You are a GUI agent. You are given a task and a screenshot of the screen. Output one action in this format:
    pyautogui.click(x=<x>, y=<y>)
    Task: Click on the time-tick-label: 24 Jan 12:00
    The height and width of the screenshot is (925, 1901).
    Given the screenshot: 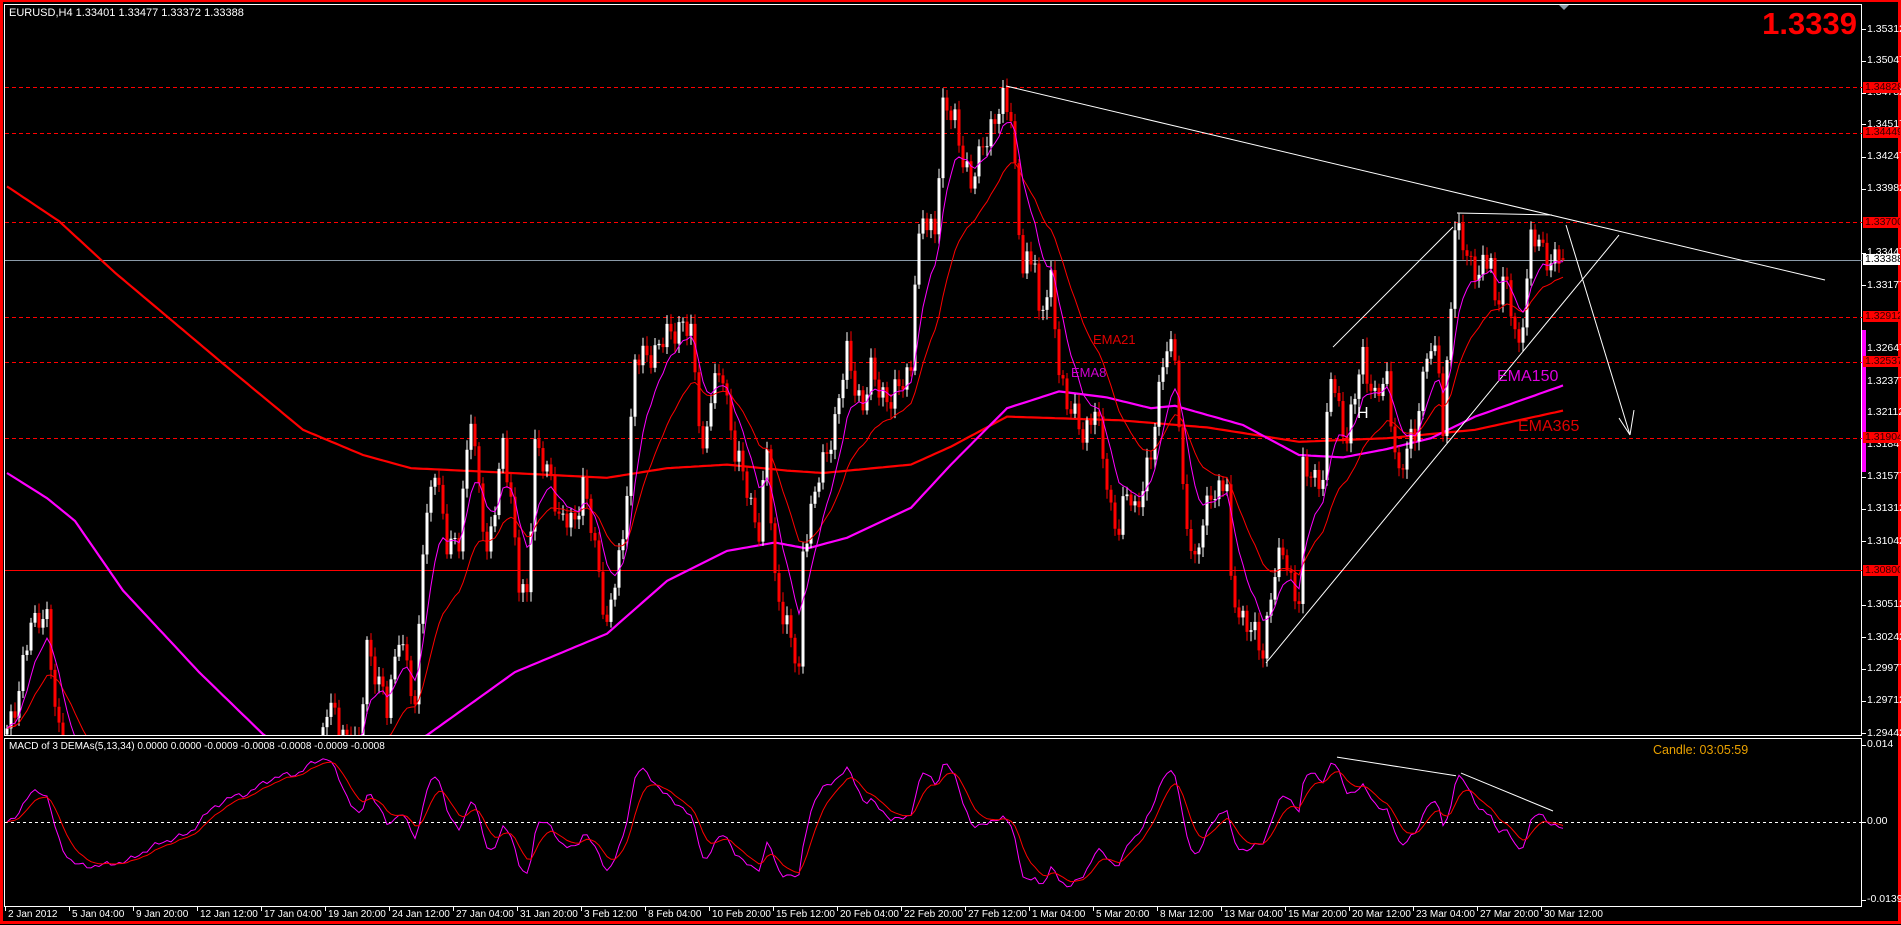 What is the action you would take?
    pyautogui.click(x=421, y=914)
    